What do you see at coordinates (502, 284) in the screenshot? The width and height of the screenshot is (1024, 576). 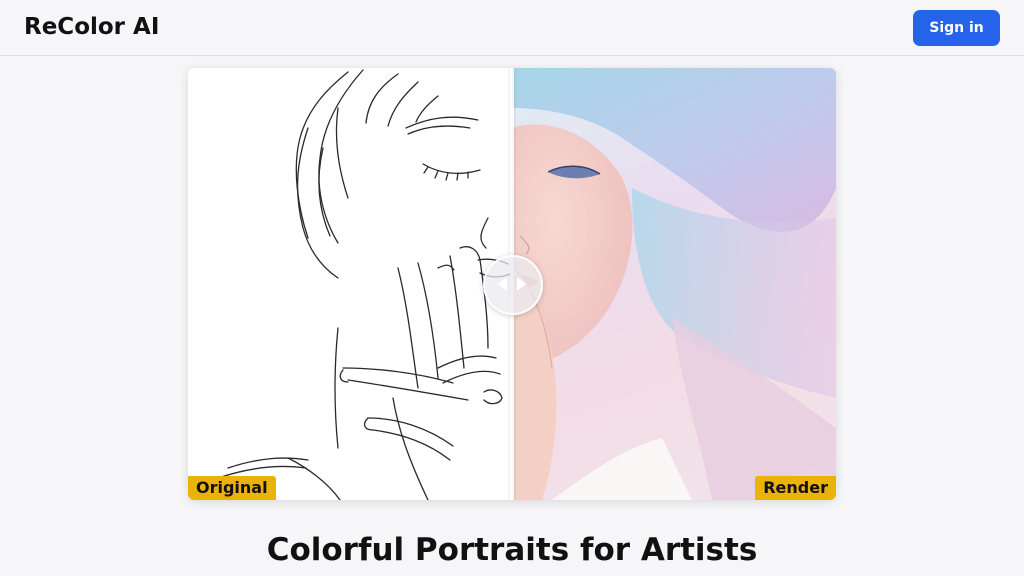 I see `arrow-left-icon` at bounding box center [502, 284].